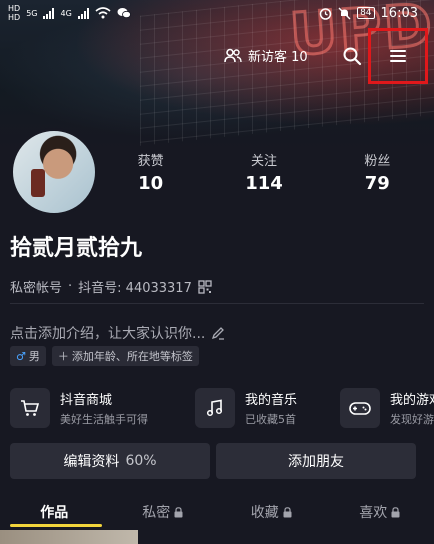 This screenshot has width=434, height=544. I want to click on service-subtitle: 发现好游, so click(412, 419).